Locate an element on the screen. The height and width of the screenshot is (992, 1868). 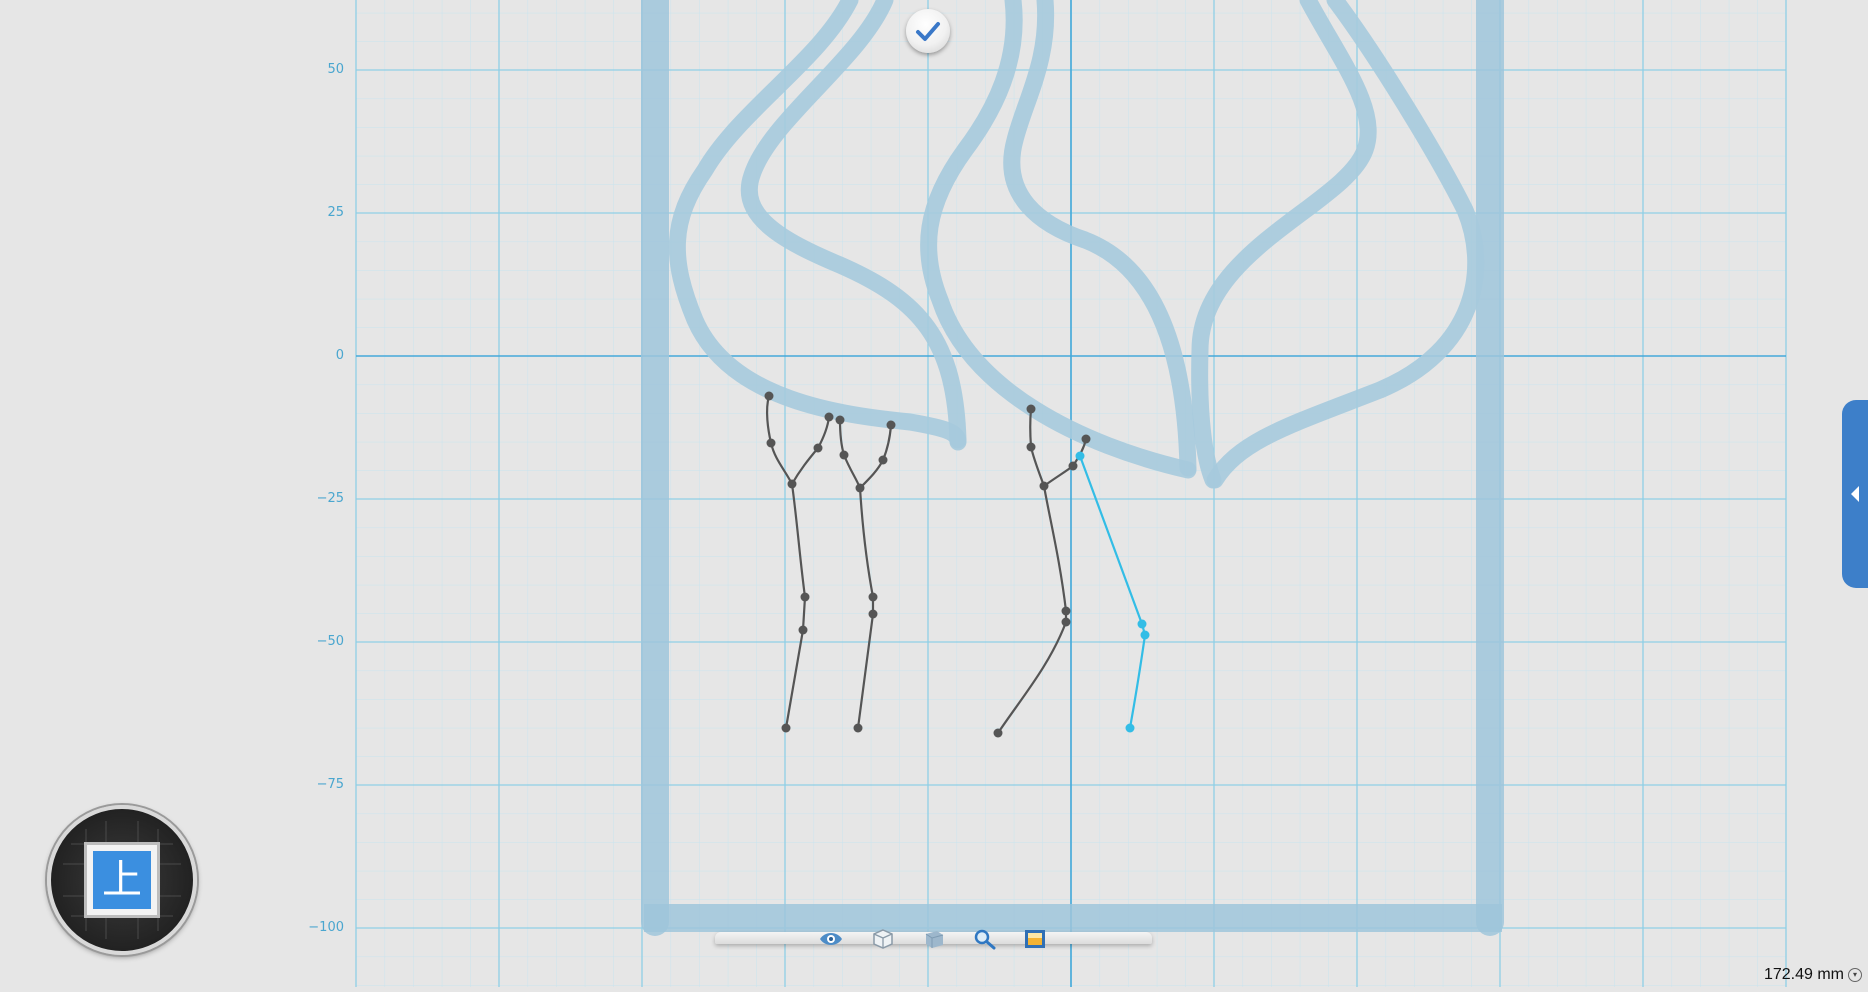
shaded-box-icon is located at coordinates (934, 939).